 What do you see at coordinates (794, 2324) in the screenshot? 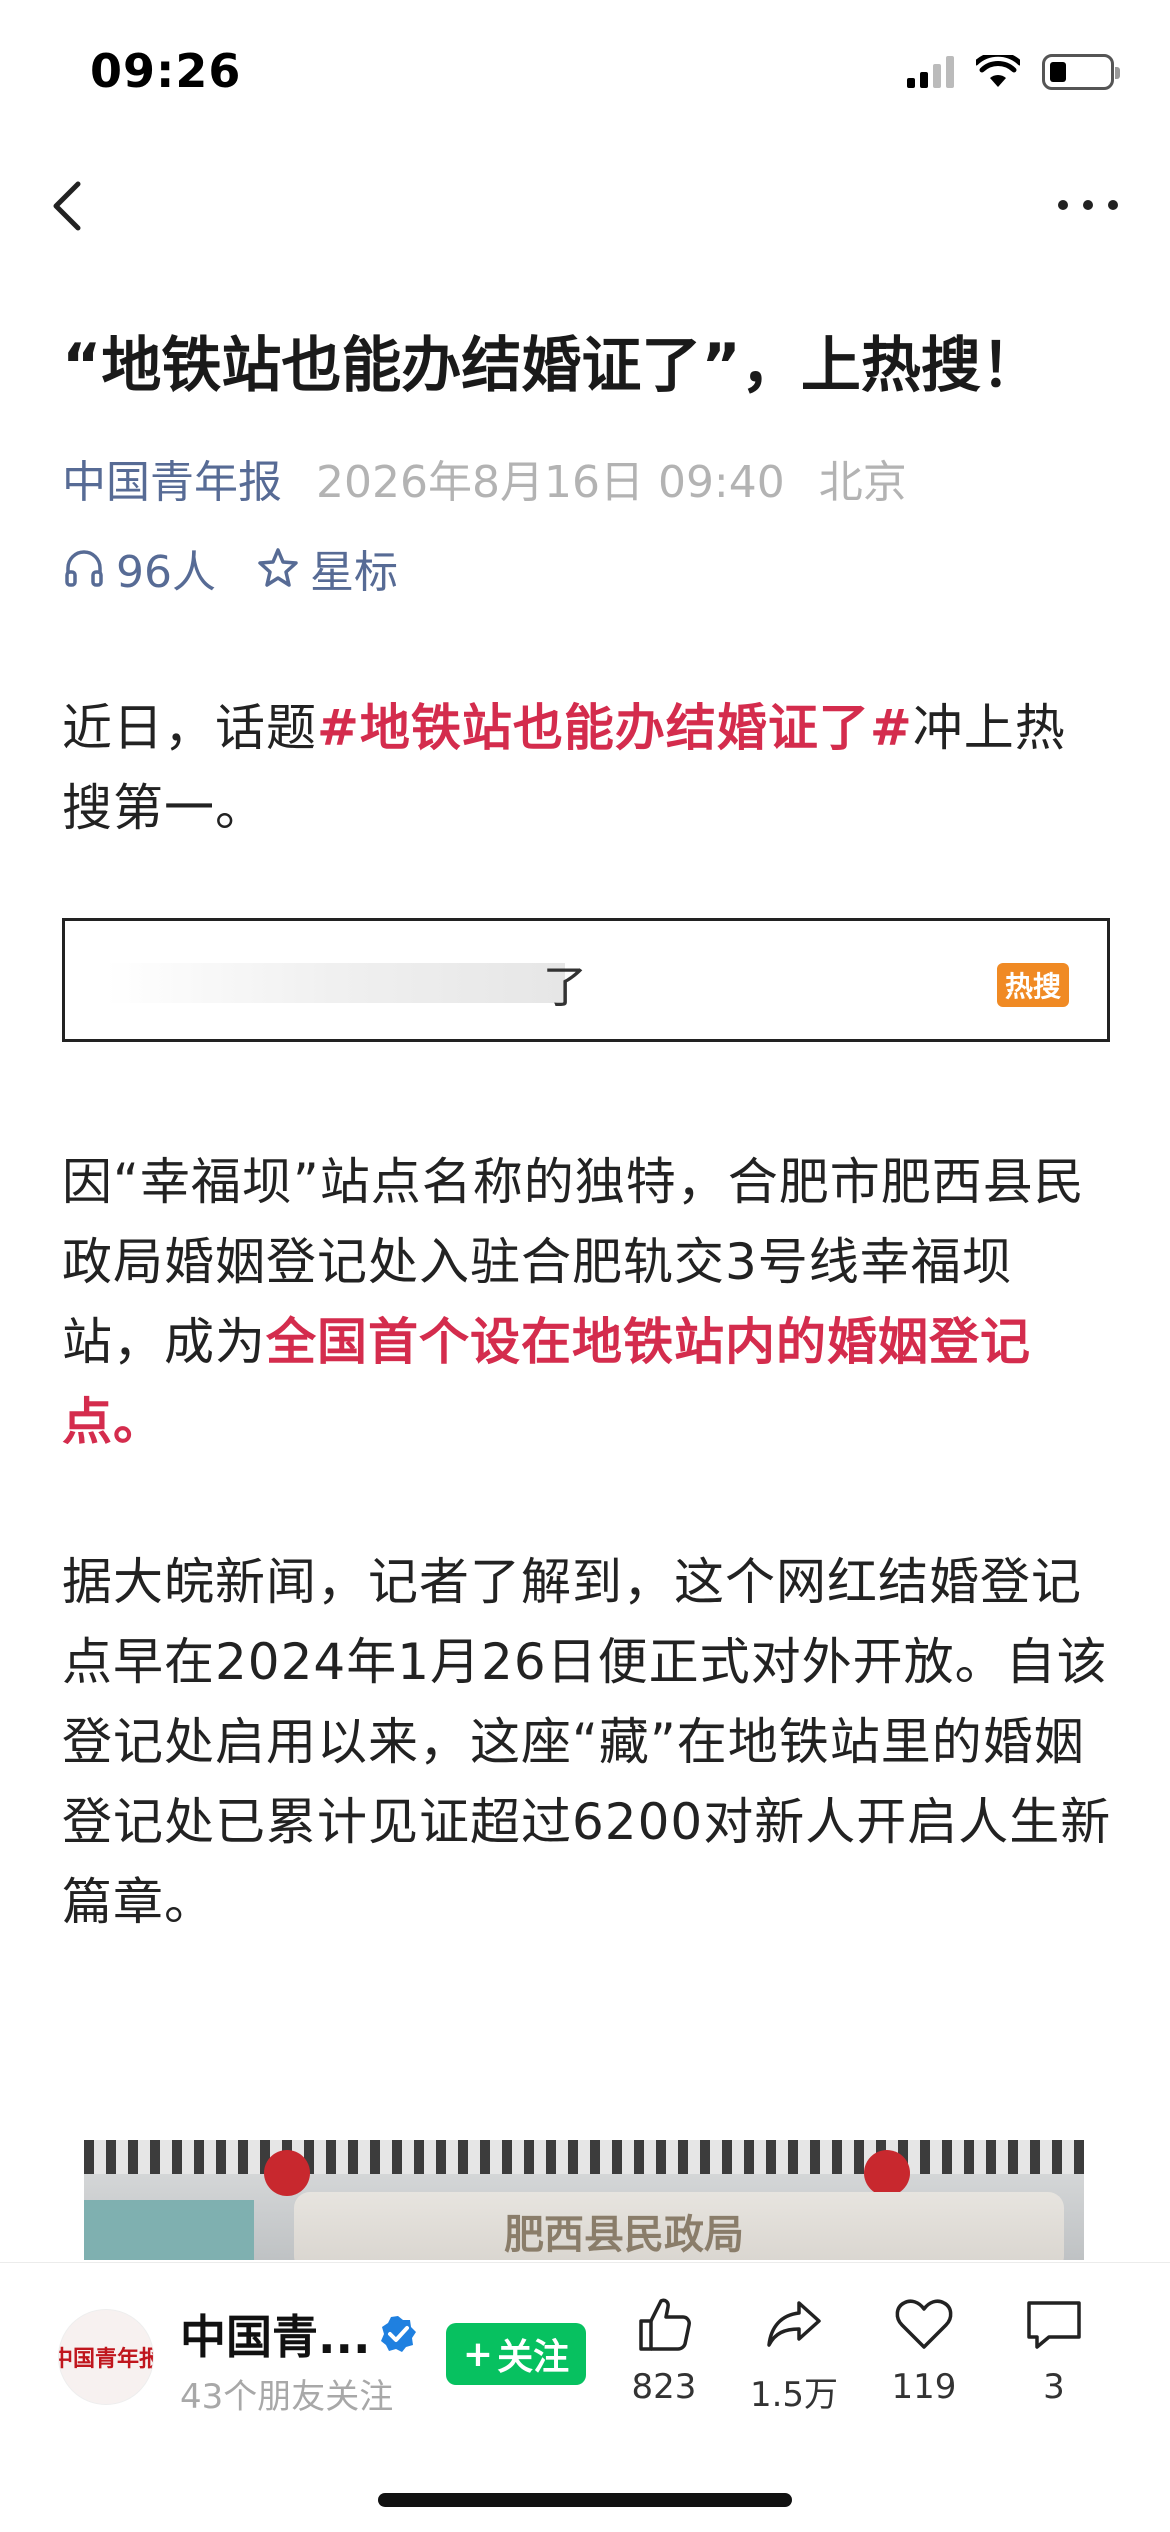
I see `share-arrow-icon` at bounding box center [794, 2324].